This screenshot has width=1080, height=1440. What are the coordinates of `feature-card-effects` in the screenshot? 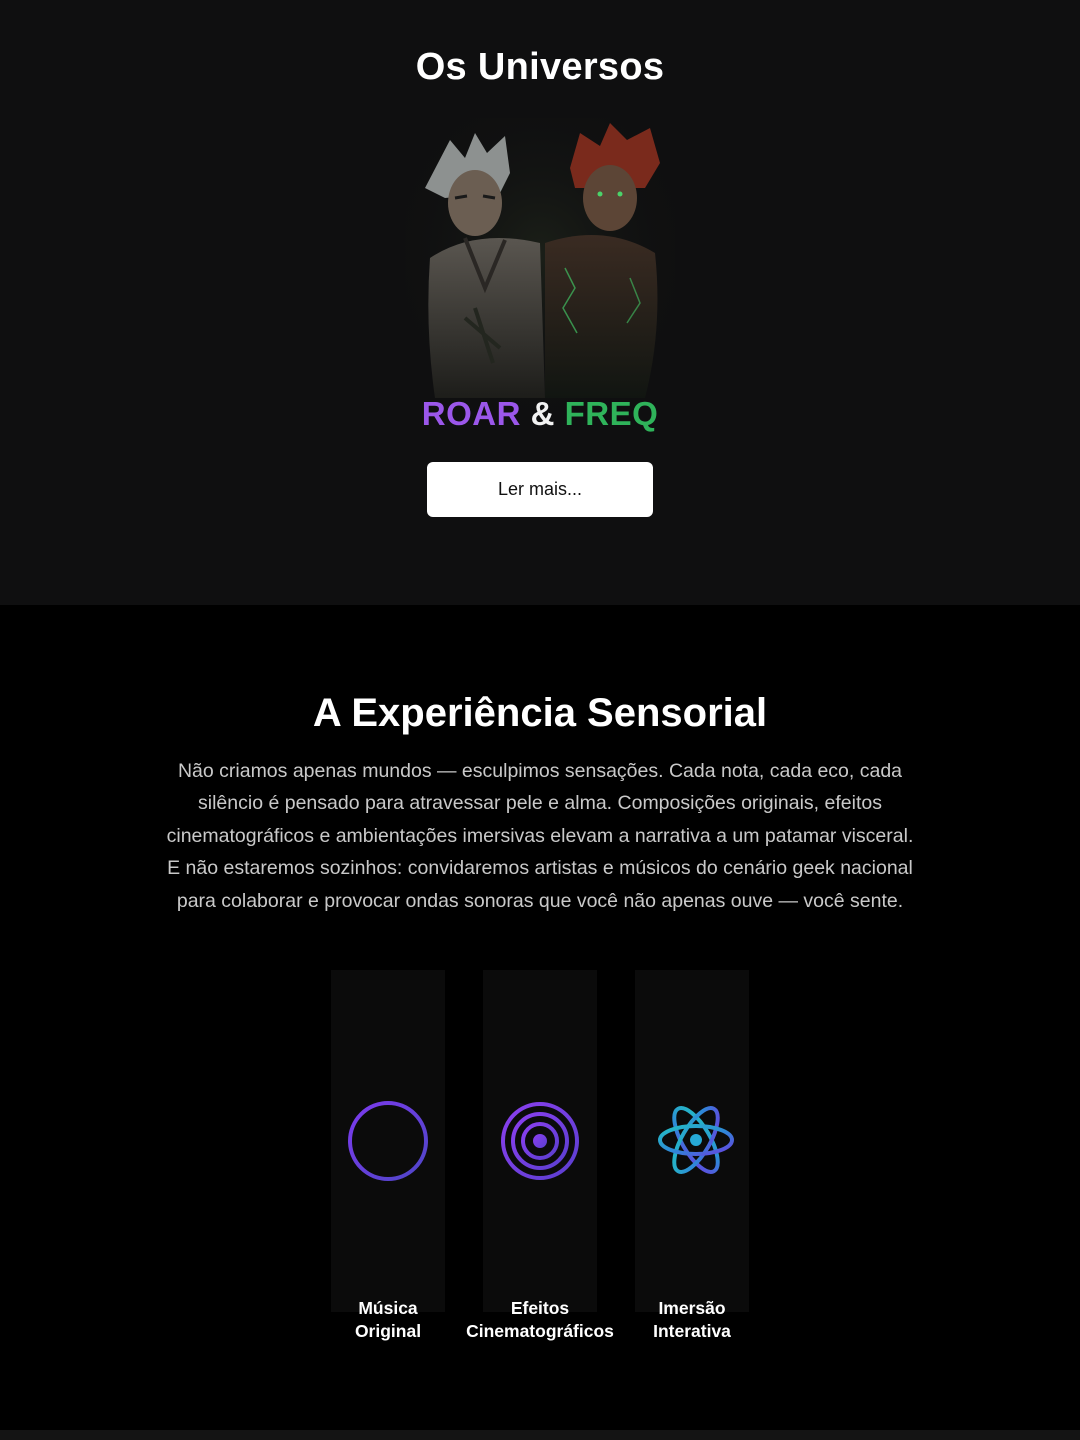 It's located at (540, 1141).